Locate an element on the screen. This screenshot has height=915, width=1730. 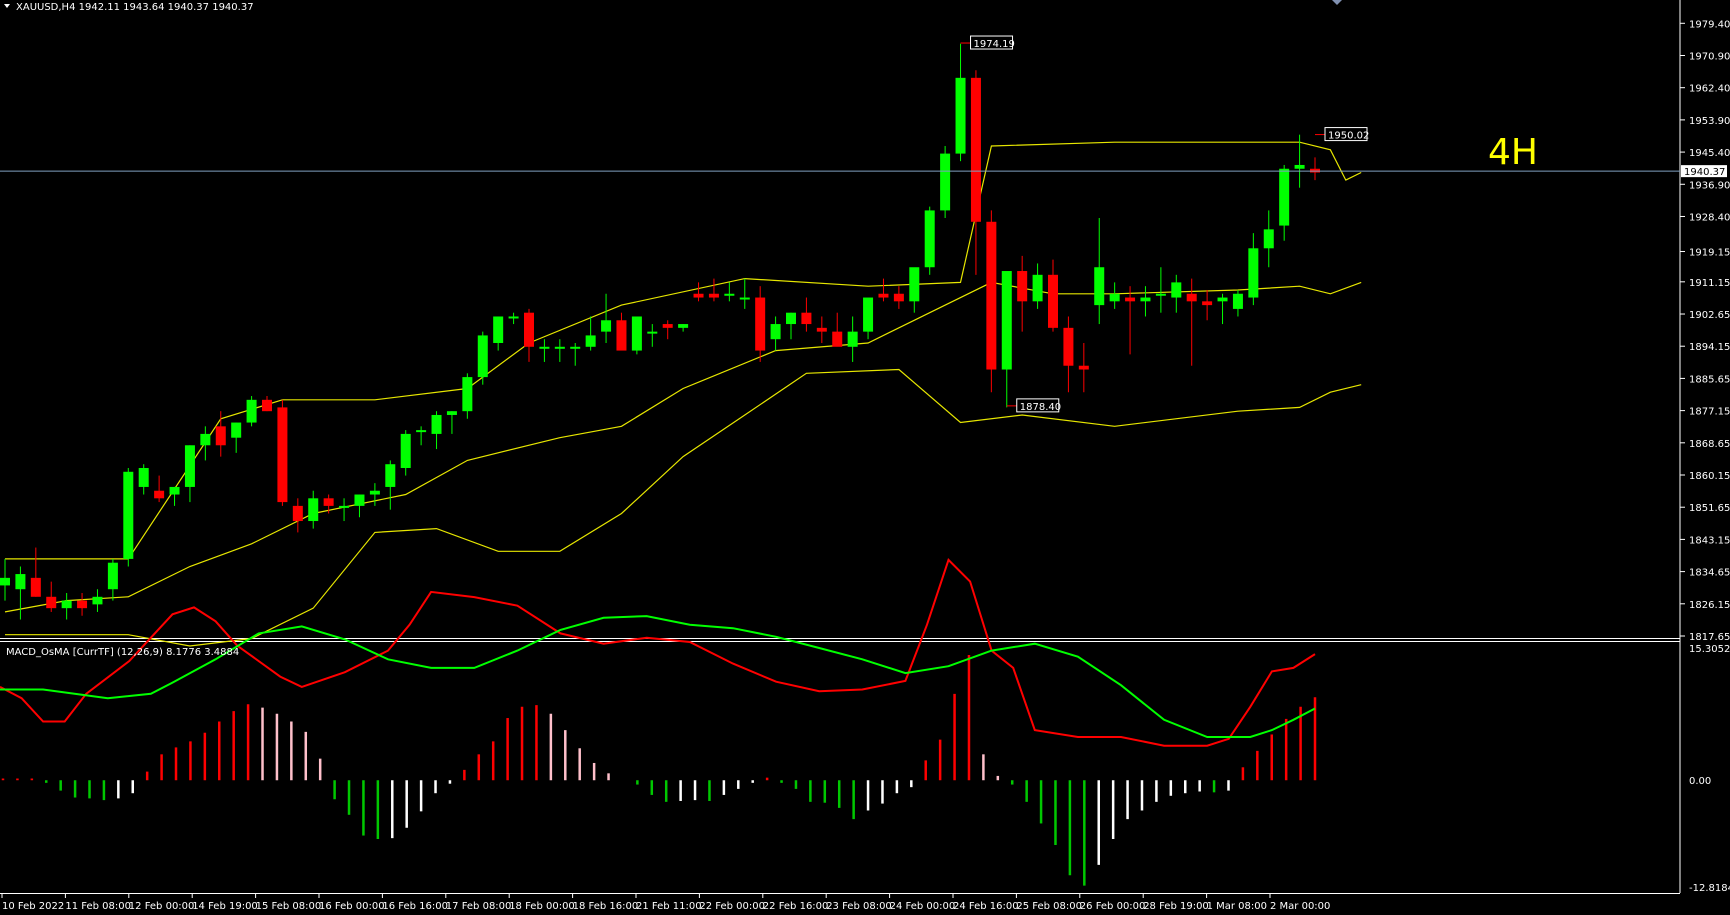
macd-tick-label: 0.00 is located at coordinates (1700, 781).